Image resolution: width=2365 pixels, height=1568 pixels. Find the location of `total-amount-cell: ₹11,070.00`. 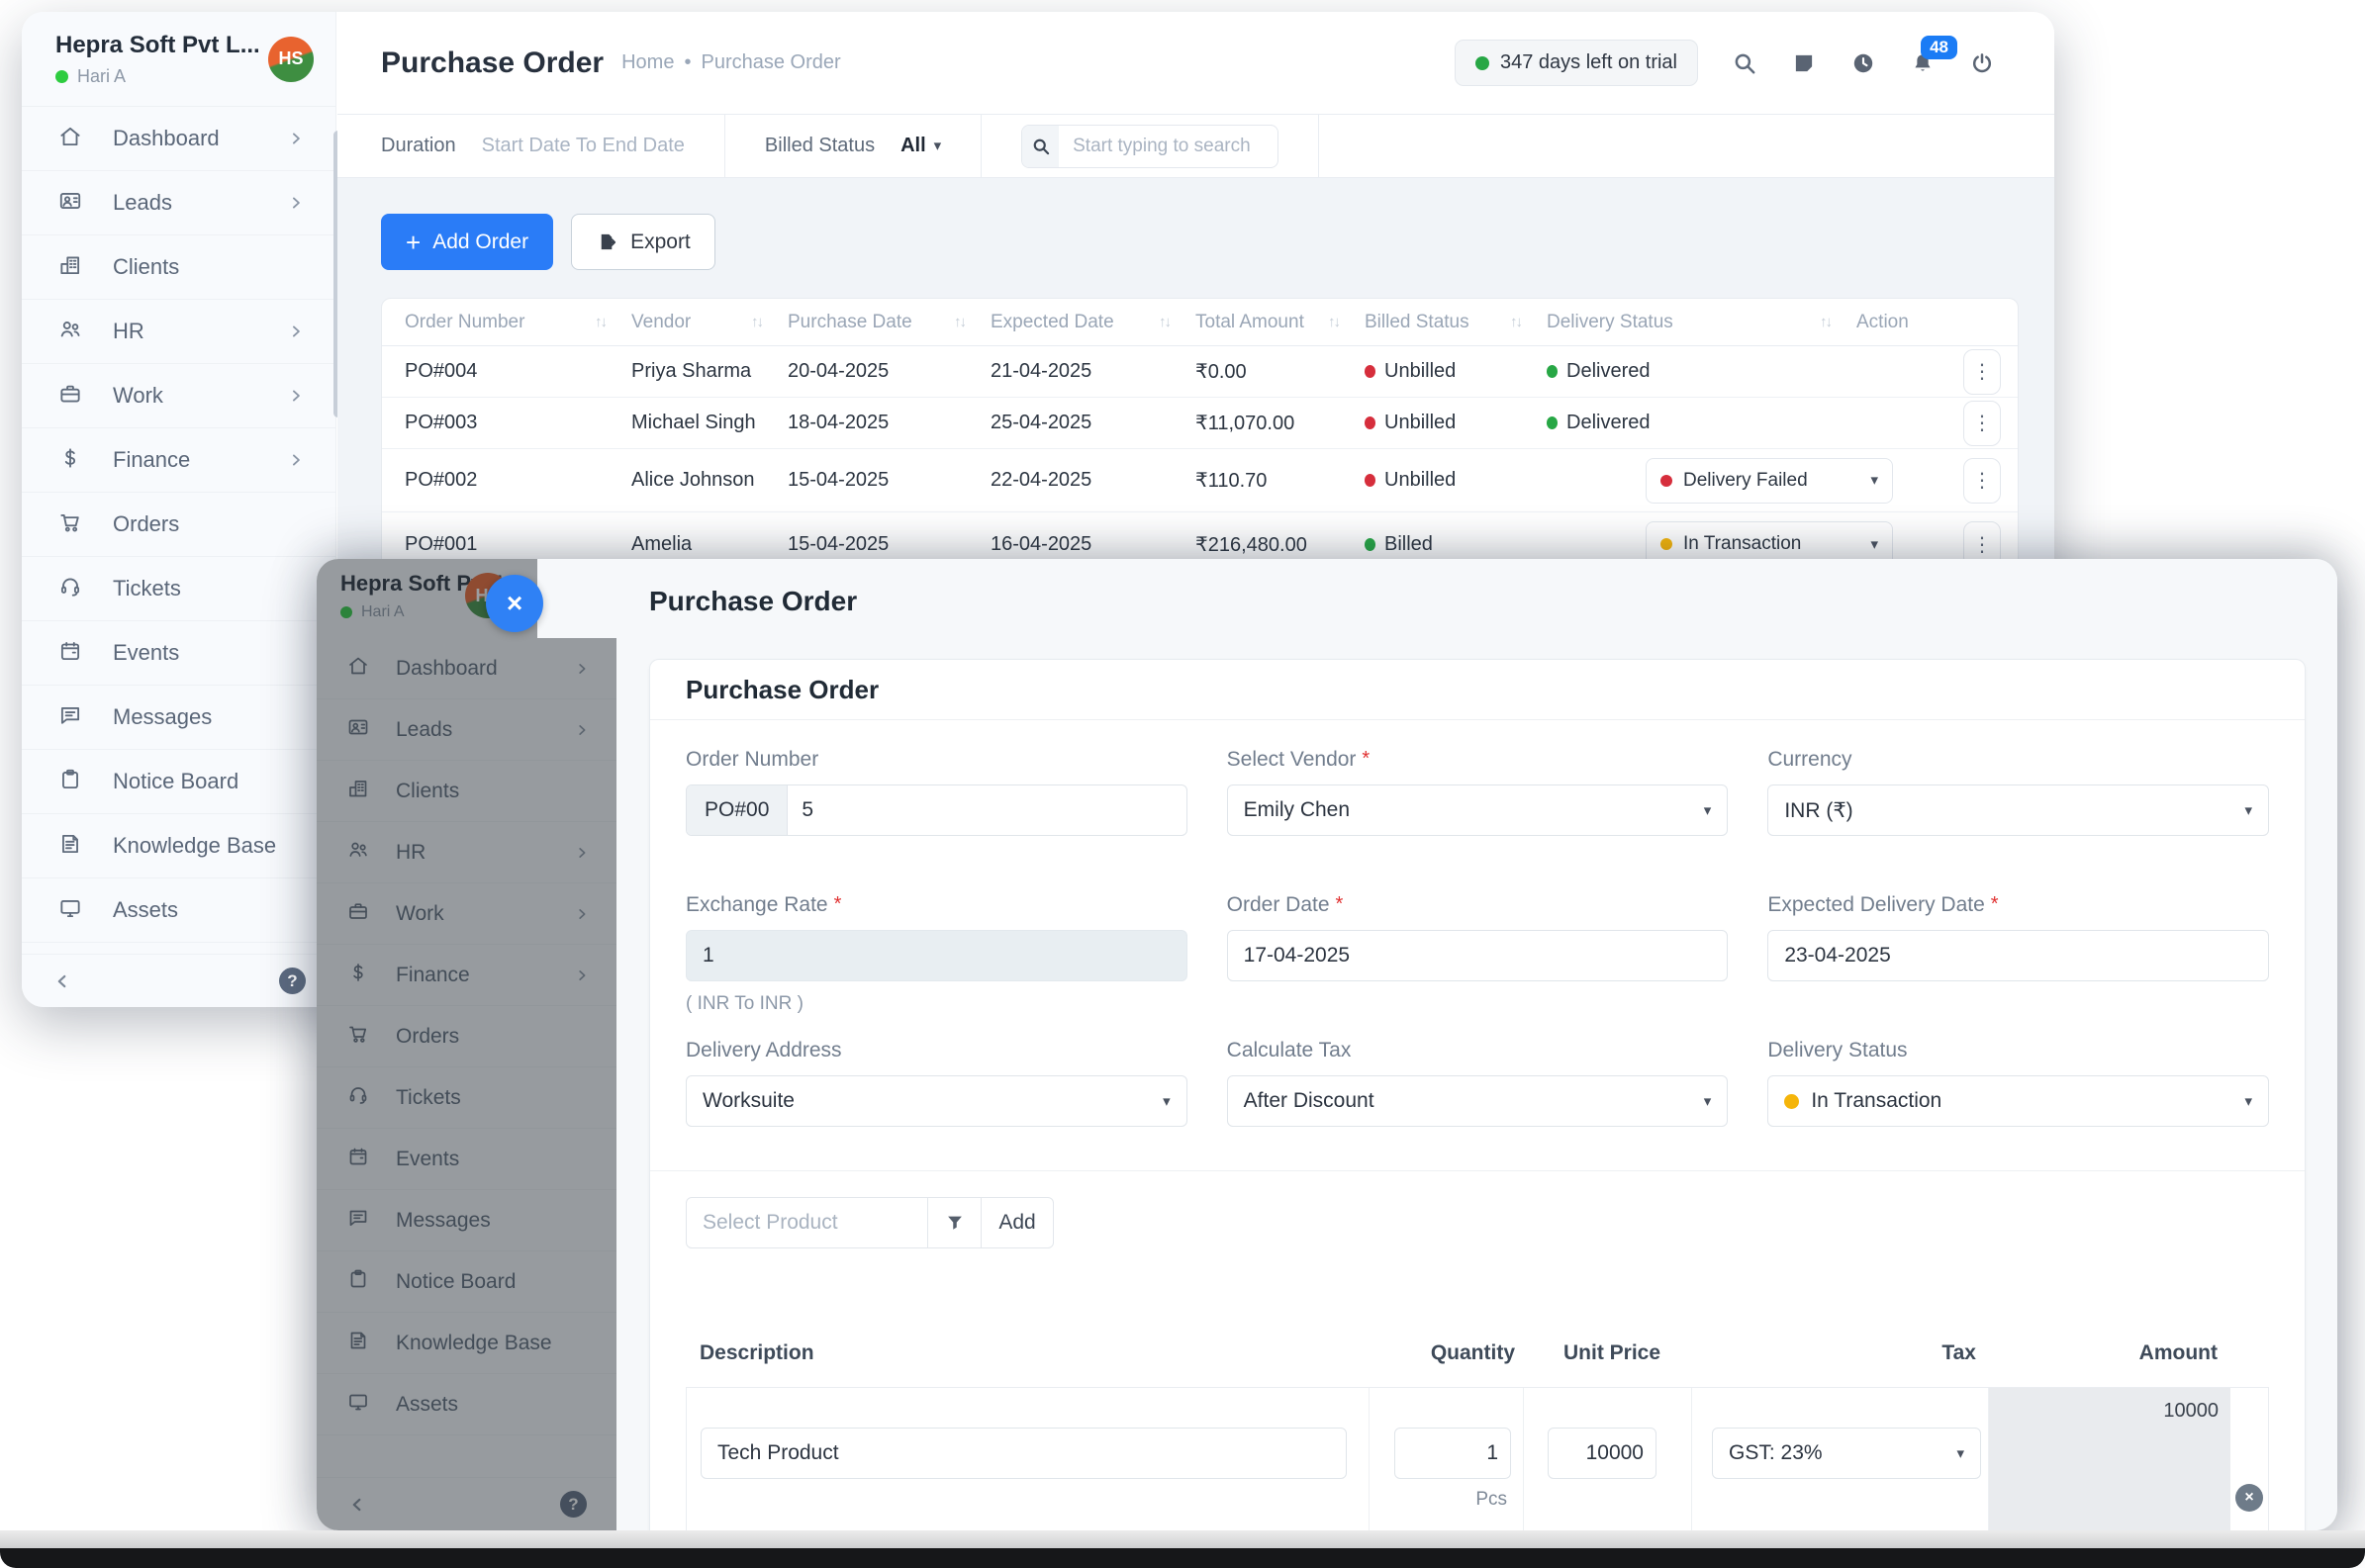

total-amount-cell: ₹11,070.00 is located at coordinates (1245, 423).